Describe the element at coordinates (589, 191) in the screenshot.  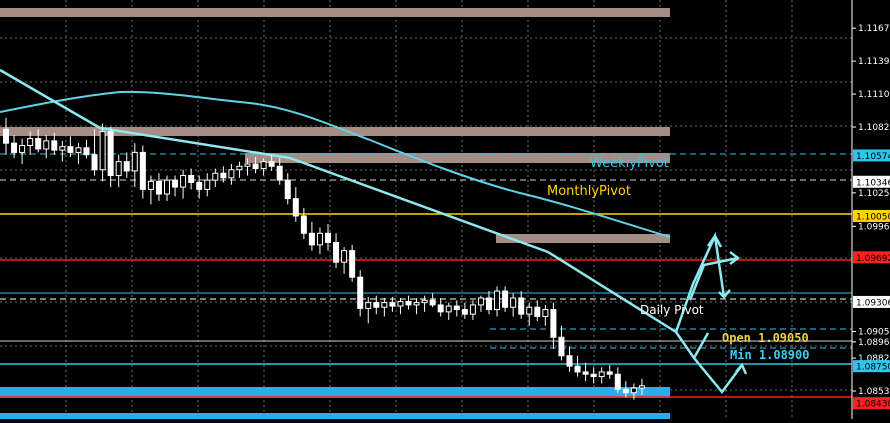
I see `monthly-pivot-label: MonthlyPivot` at that location.